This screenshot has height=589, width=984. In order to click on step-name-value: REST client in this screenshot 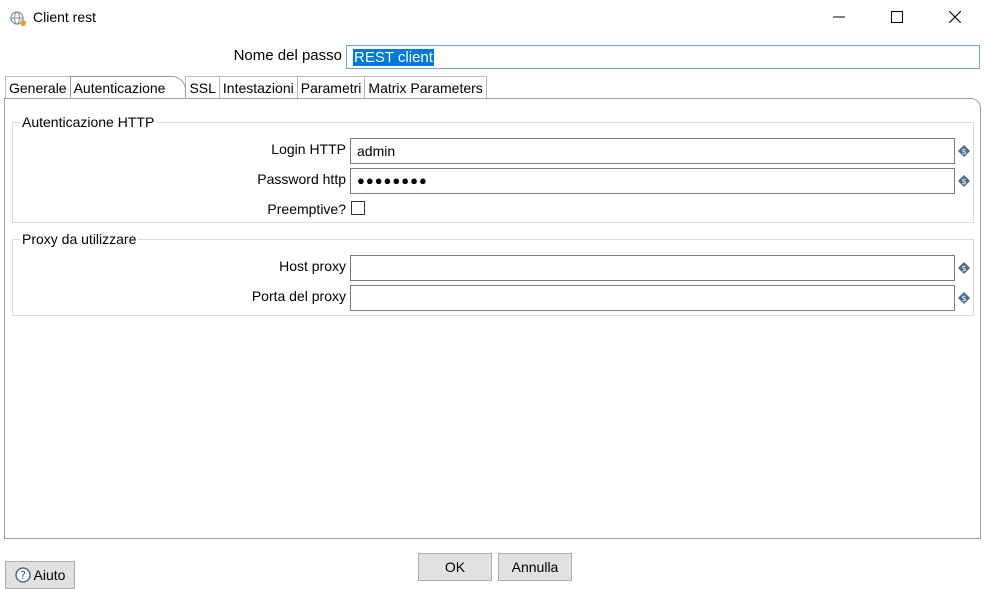, I will do `click(393, 57)`.